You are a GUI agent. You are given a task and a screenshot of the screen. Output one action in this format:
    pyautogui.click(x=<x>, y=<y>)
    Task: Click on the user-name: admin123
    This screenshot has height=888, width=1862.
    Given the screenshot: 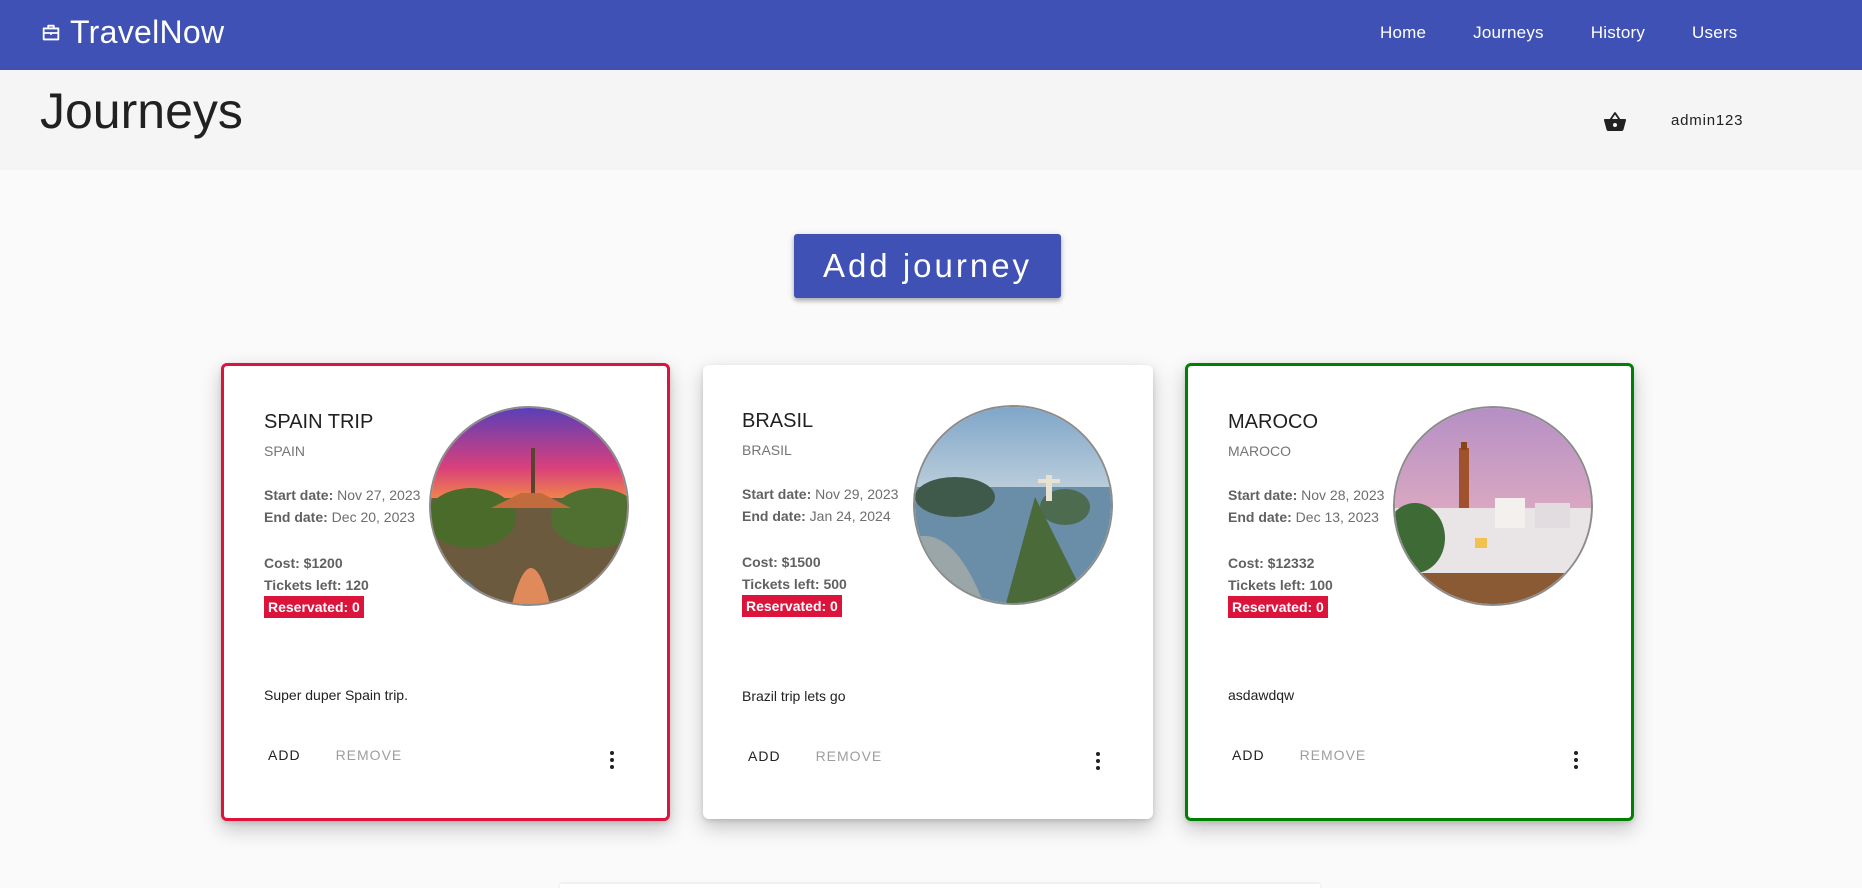 What is the action you would take?
    pyautogui.click(x=1707, y=120)
    